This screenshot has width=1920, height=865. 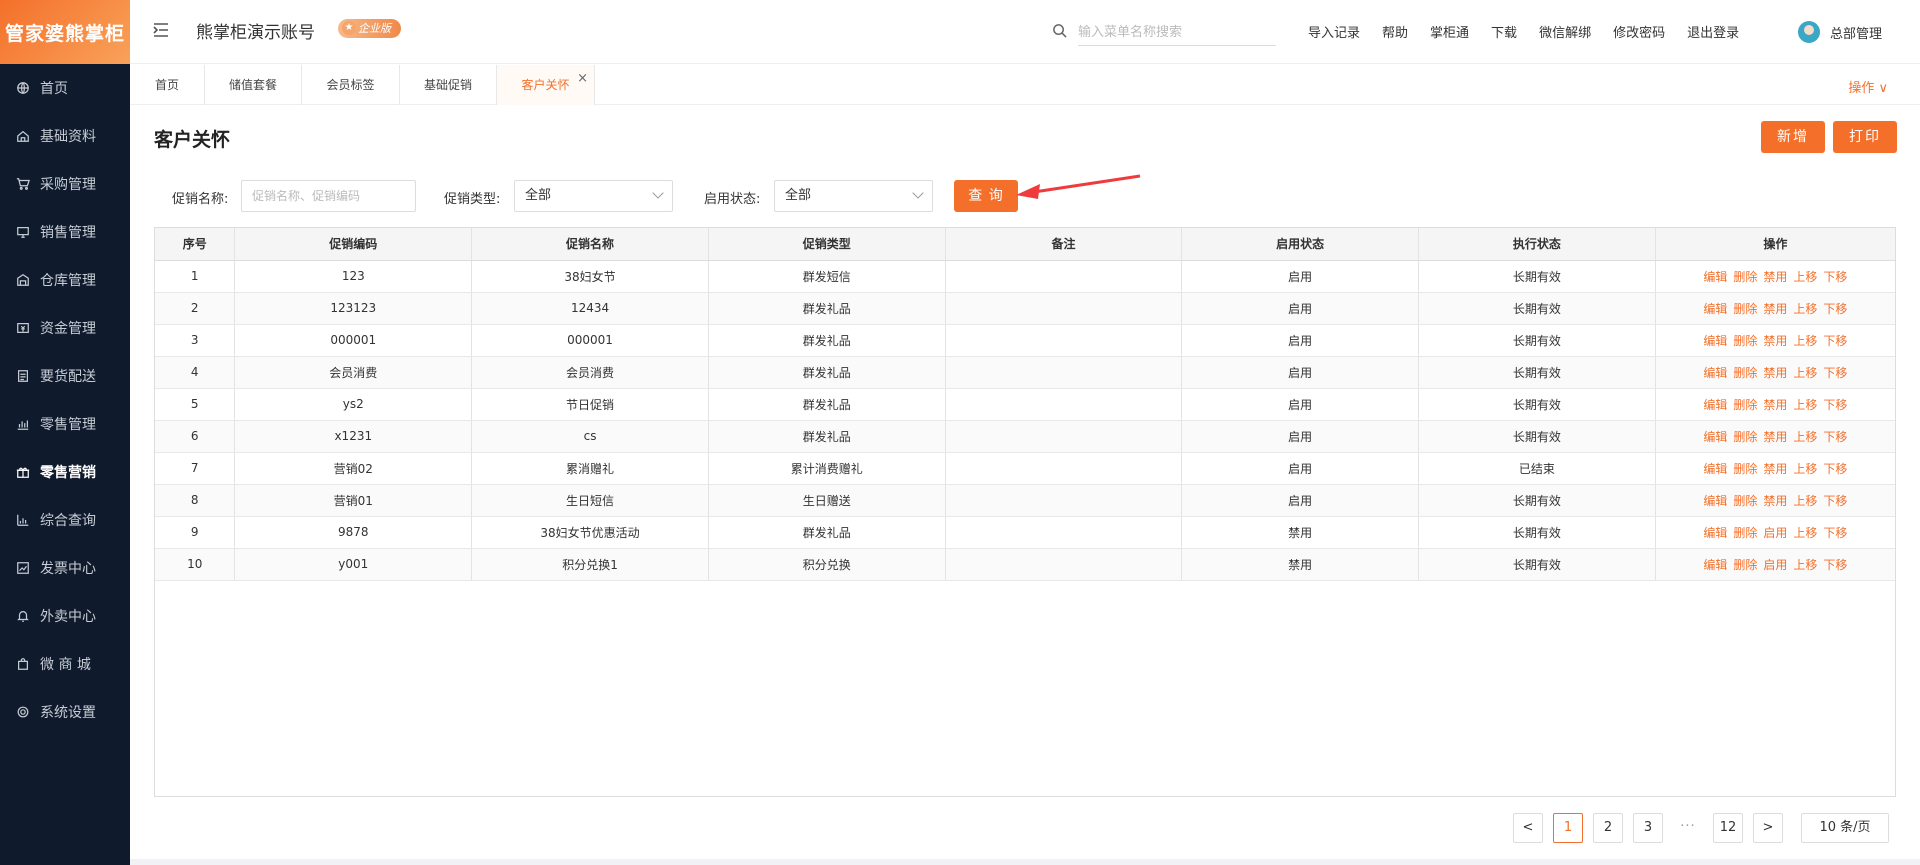 I want to click on sidebar-item-3: 采购管理, so click(x=65, y=184).